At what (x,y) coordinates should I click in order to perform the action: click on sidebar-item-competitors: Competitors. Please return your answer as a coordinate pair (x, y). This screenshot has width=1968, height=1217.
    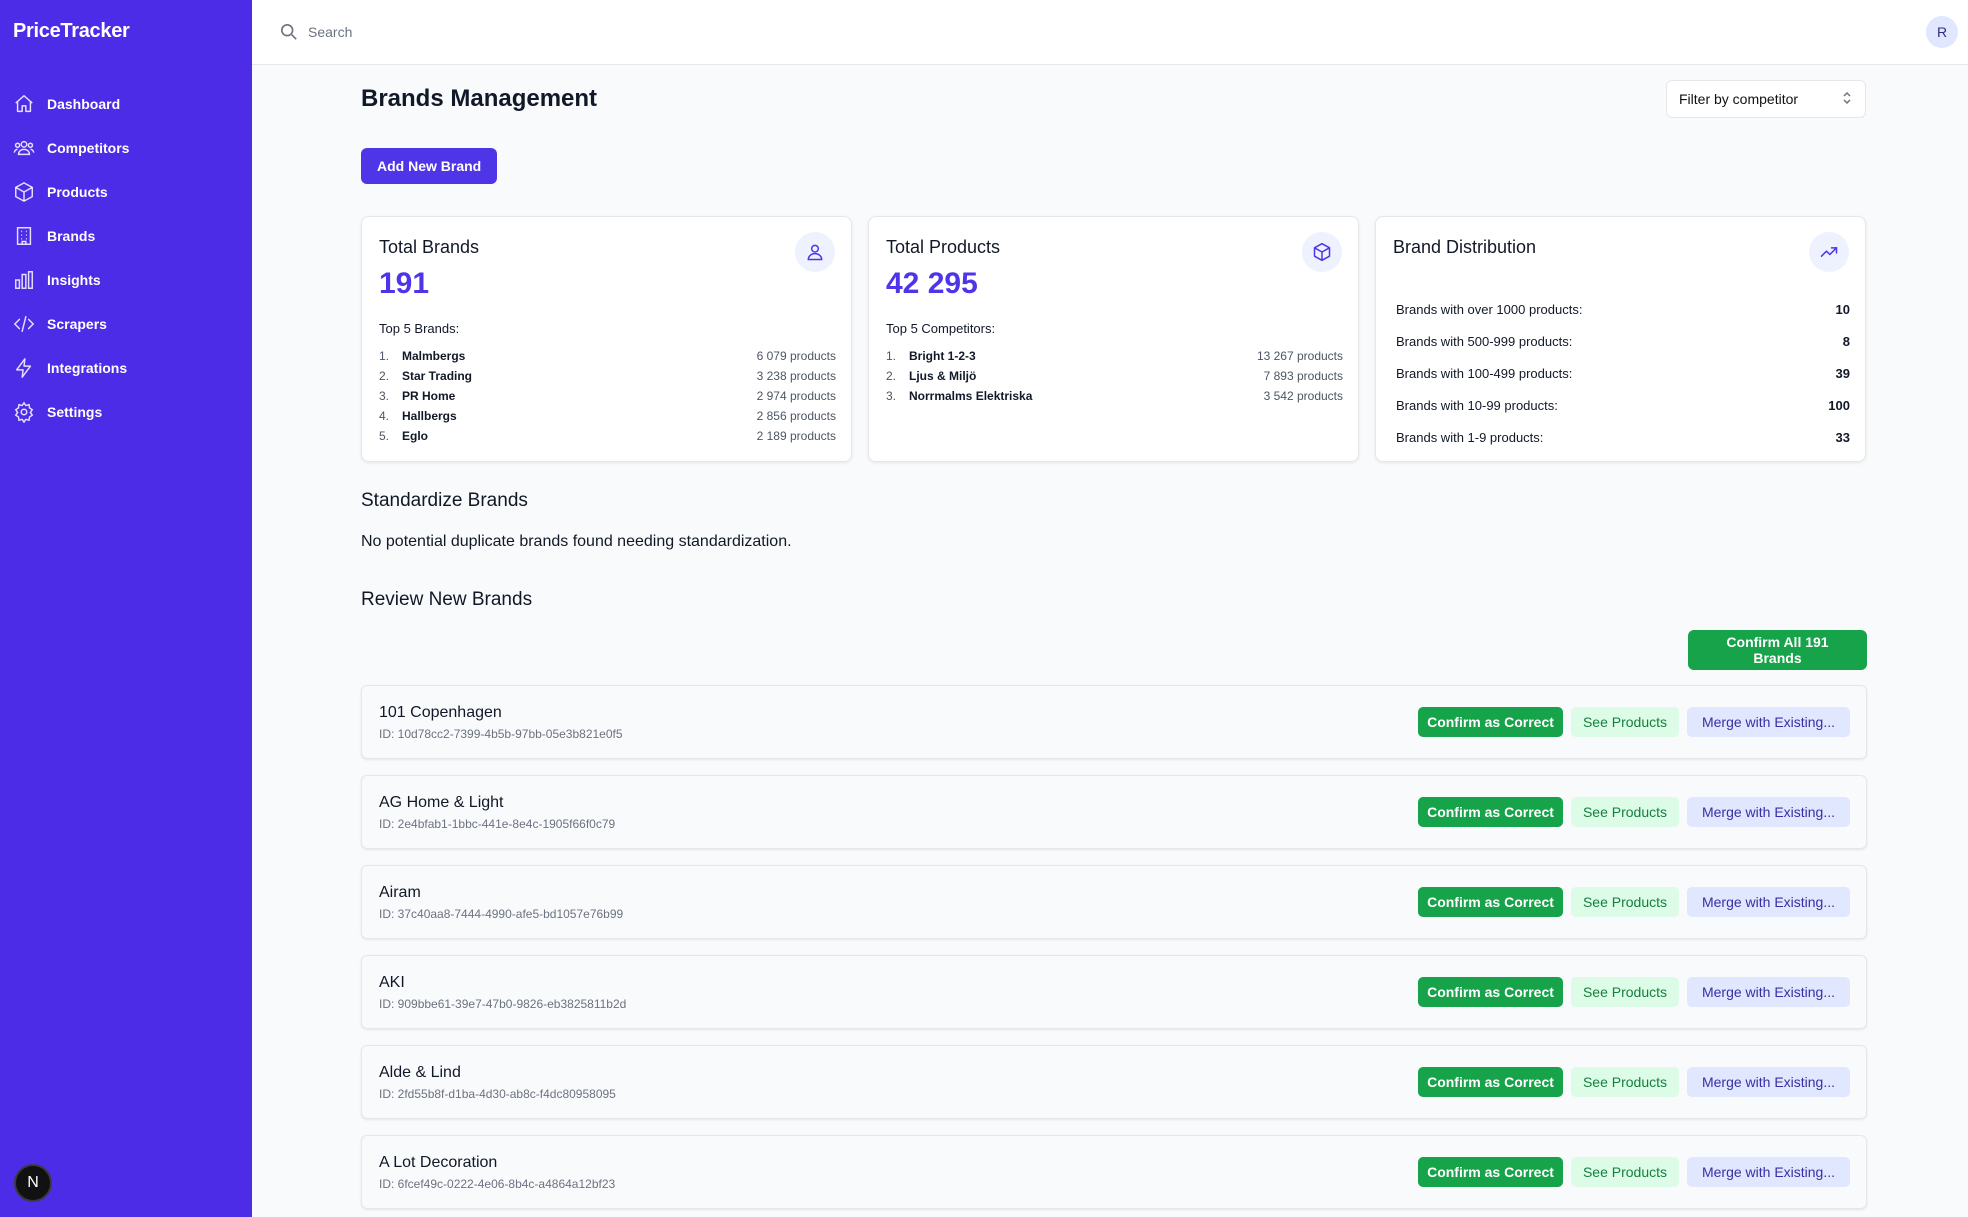
    Looking at the image, I should click on (126, 148).